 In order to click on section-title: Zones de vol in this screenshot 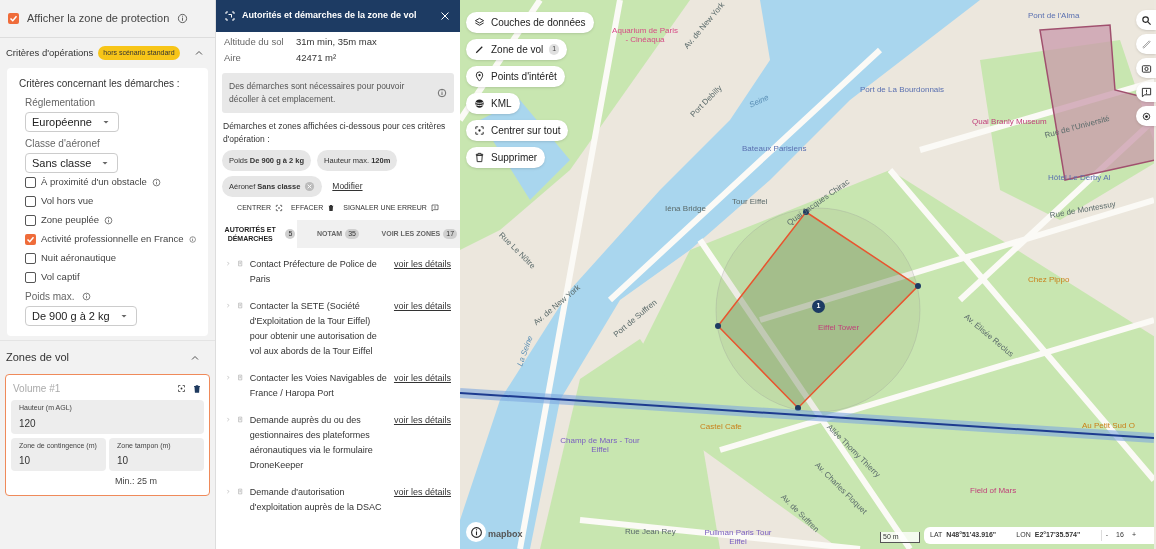, I will do `click(37, 358)`.